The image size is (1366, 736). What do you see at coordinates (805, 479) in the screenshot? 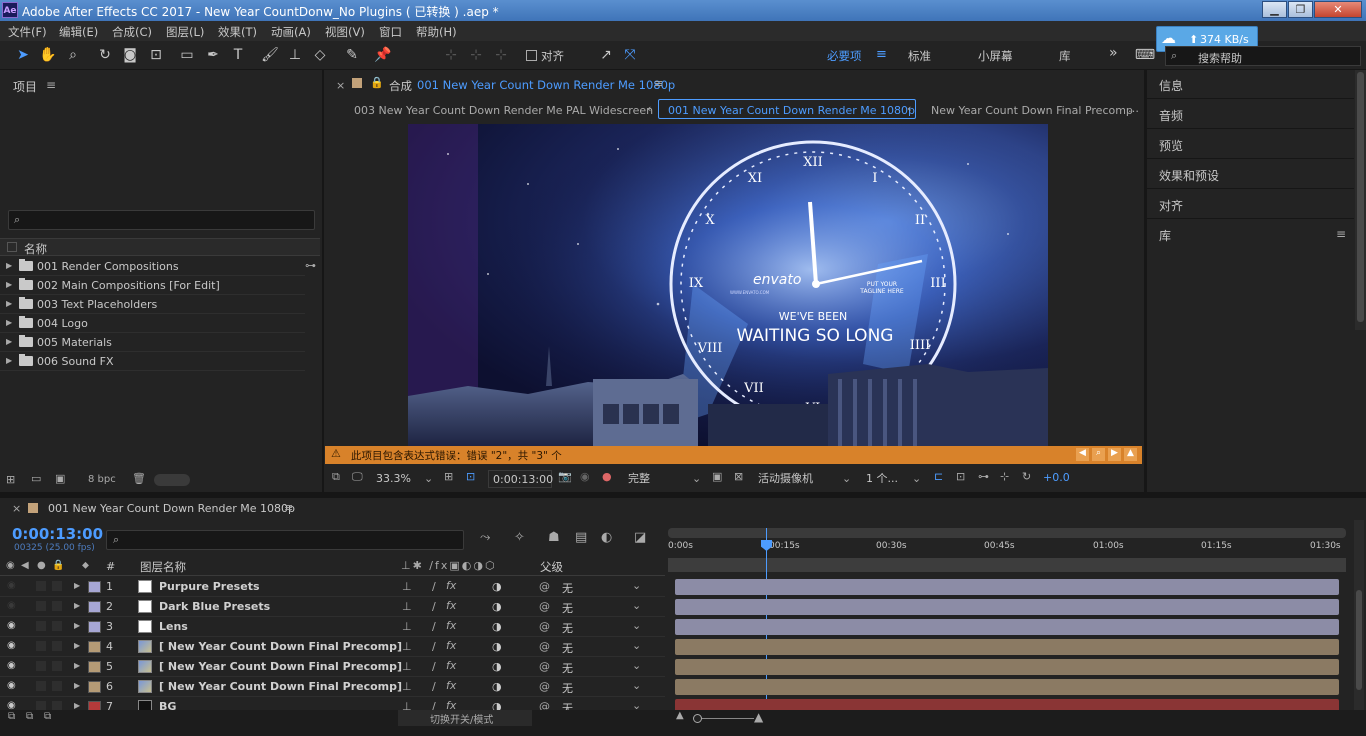
I see `camera-dropdown: 活动摄像机 ⌄` at bounding box center [805, 479].